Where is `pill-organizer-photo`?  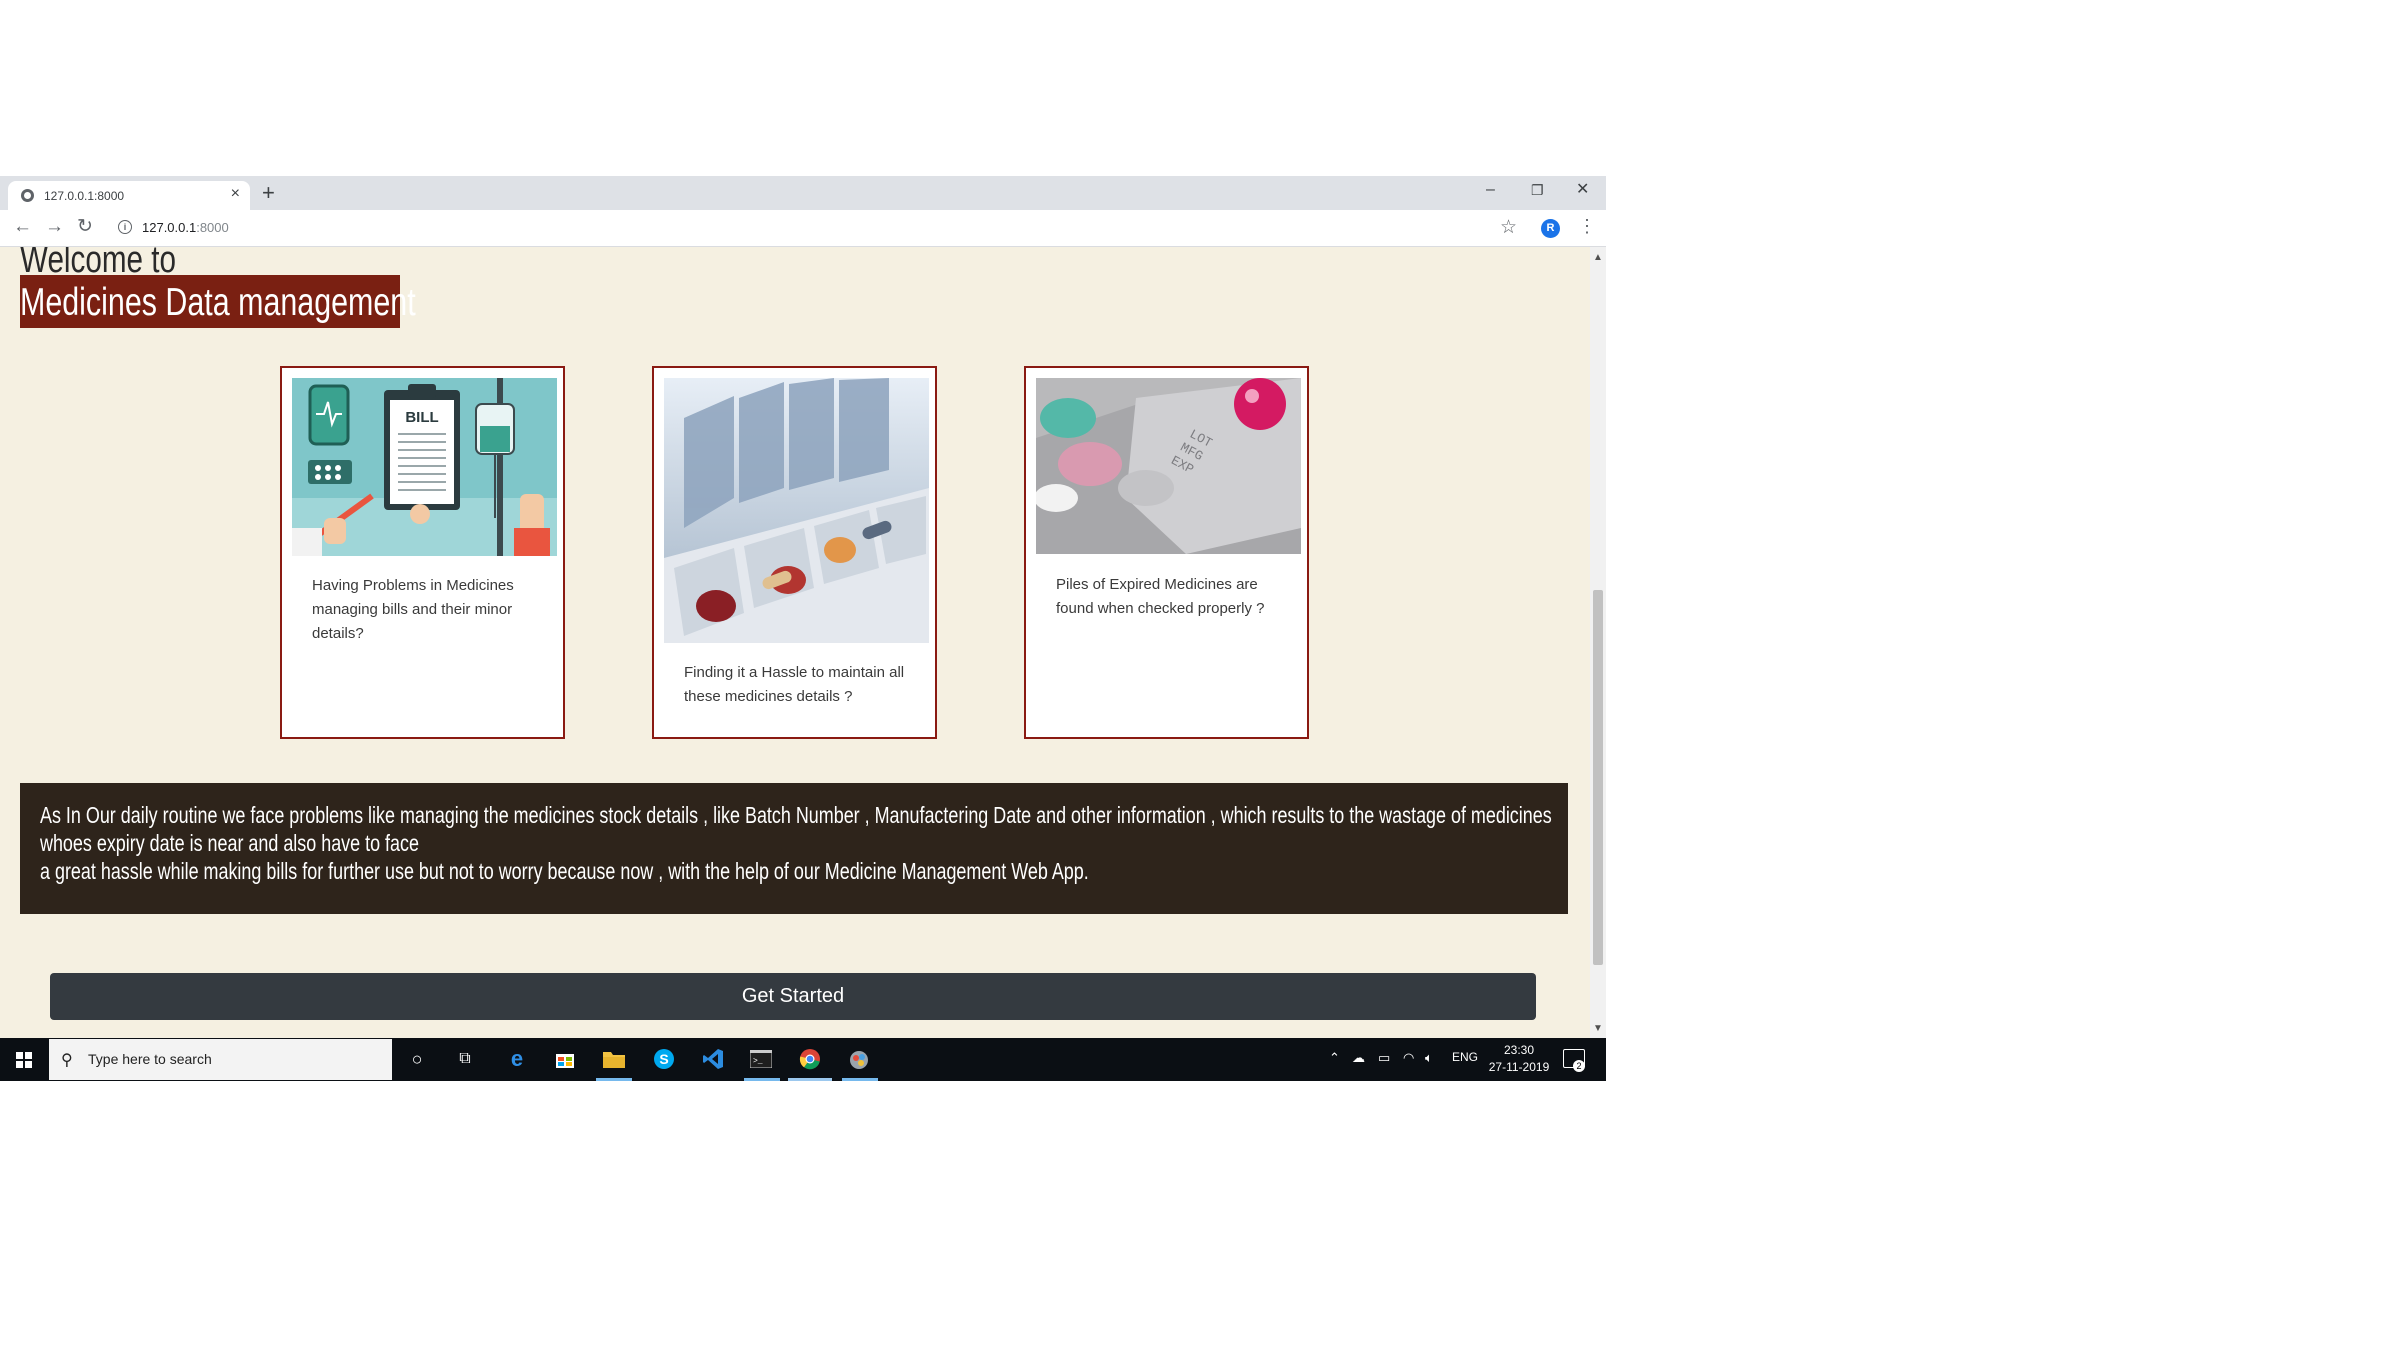 pill-organizer-photo is located at coordinates (796, 510).